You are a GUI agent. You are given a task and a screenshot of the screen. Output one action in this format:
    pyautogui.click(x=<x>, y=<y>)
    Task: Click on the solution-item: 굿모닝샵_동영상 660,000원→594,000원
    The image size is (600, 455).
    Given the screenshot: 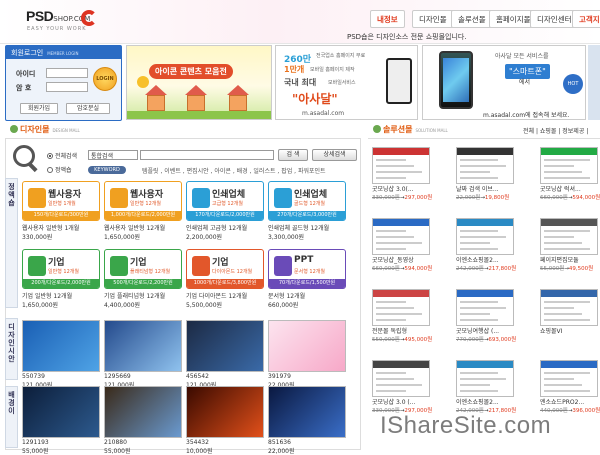 What is the action you would take?
    pyautogui.click(x=402, y=245)
    